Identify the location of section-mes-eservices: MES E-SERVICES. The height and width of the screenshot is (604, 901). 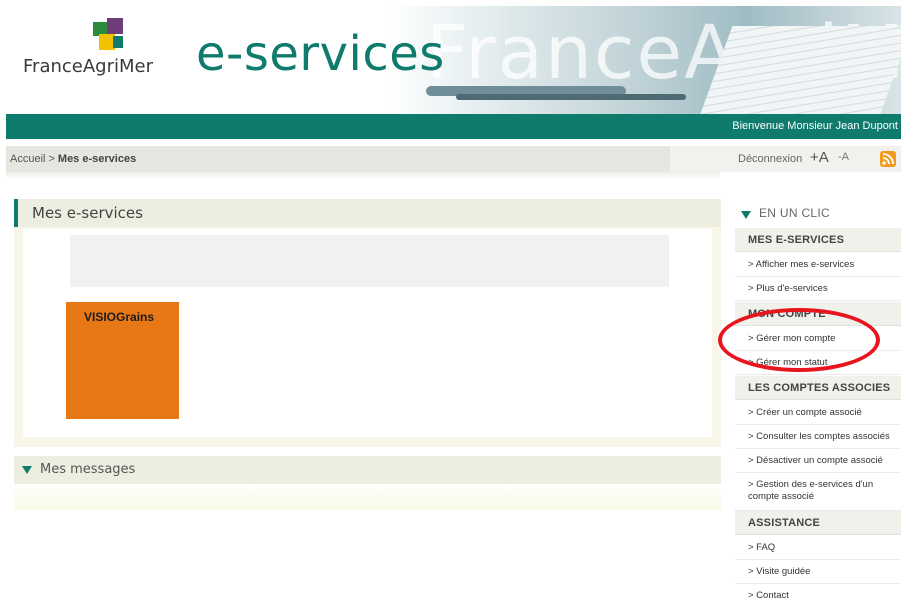
(818, 240).